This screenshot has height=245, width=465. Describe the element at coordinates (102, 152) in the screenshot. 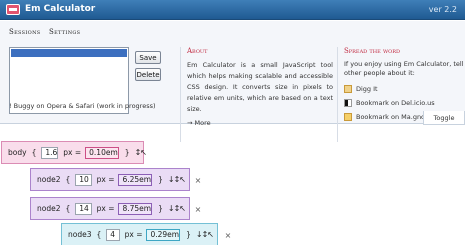

I see `em-result: 0.10em` at that location.